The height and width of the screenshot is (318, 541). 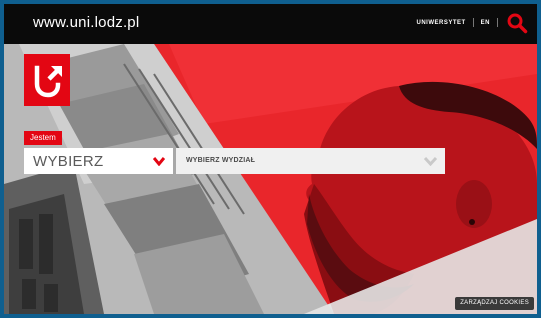 I want to click on nav-university-link: UNIWERSYTET, so click(x=440, y=23).